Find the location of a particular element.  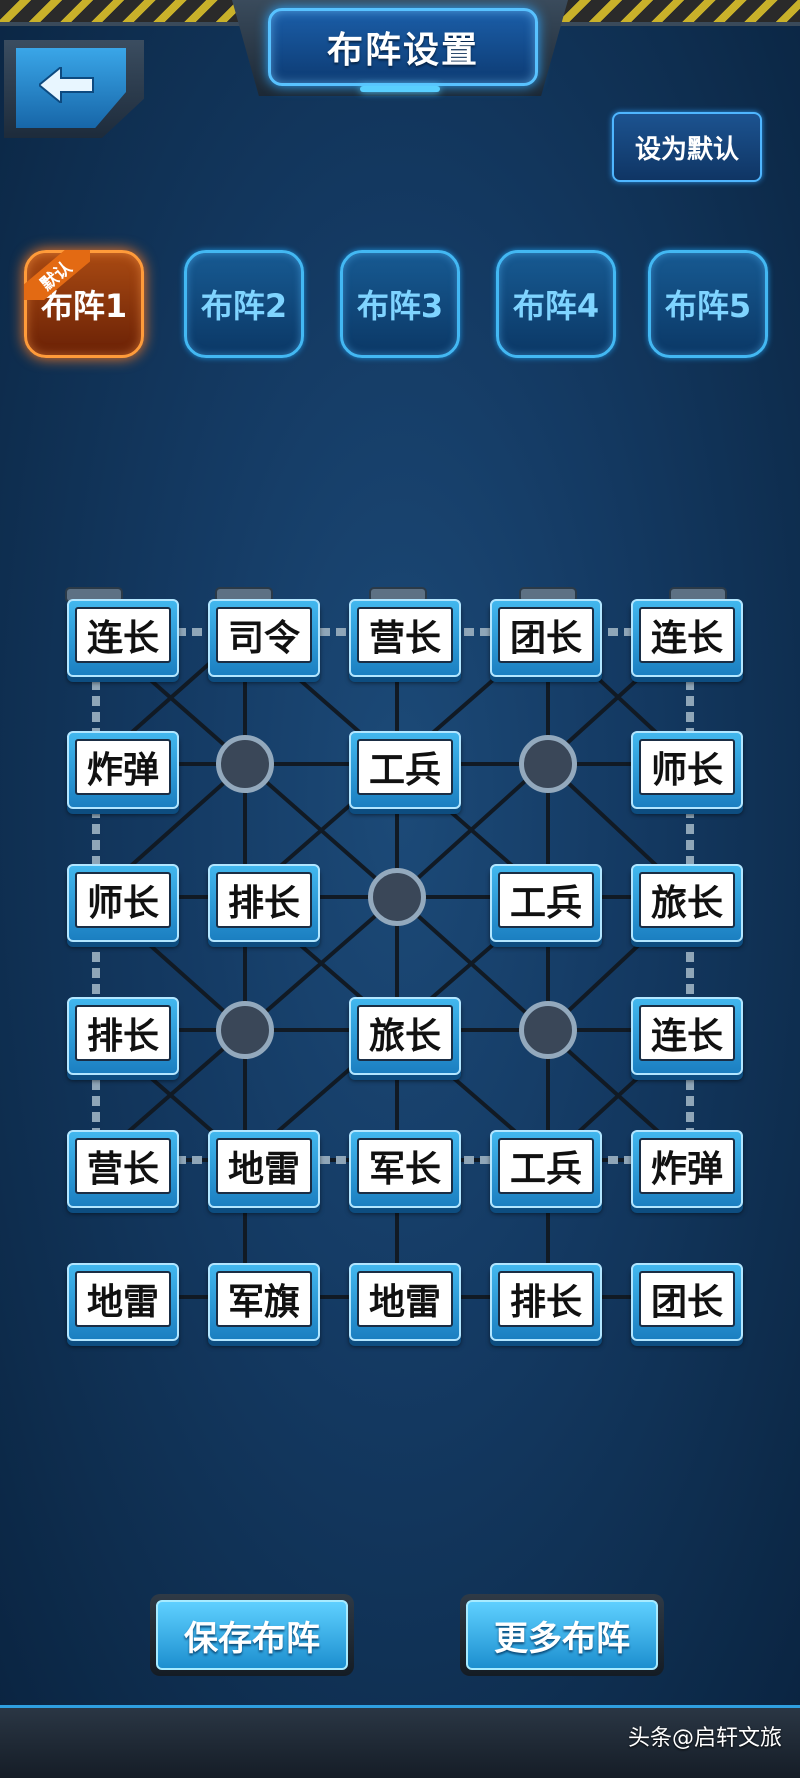

save-layout-button: 保存布阵 is located at coordinates (252, 1635).